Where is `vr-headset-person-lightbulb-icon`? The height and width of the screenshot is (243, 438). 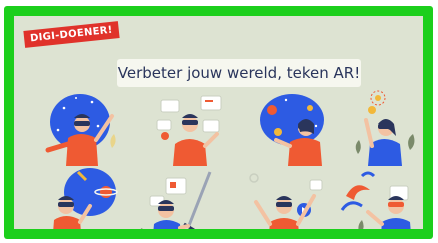 vr-headset-person-lightbulb-icon is located at coordinates (383, 126).